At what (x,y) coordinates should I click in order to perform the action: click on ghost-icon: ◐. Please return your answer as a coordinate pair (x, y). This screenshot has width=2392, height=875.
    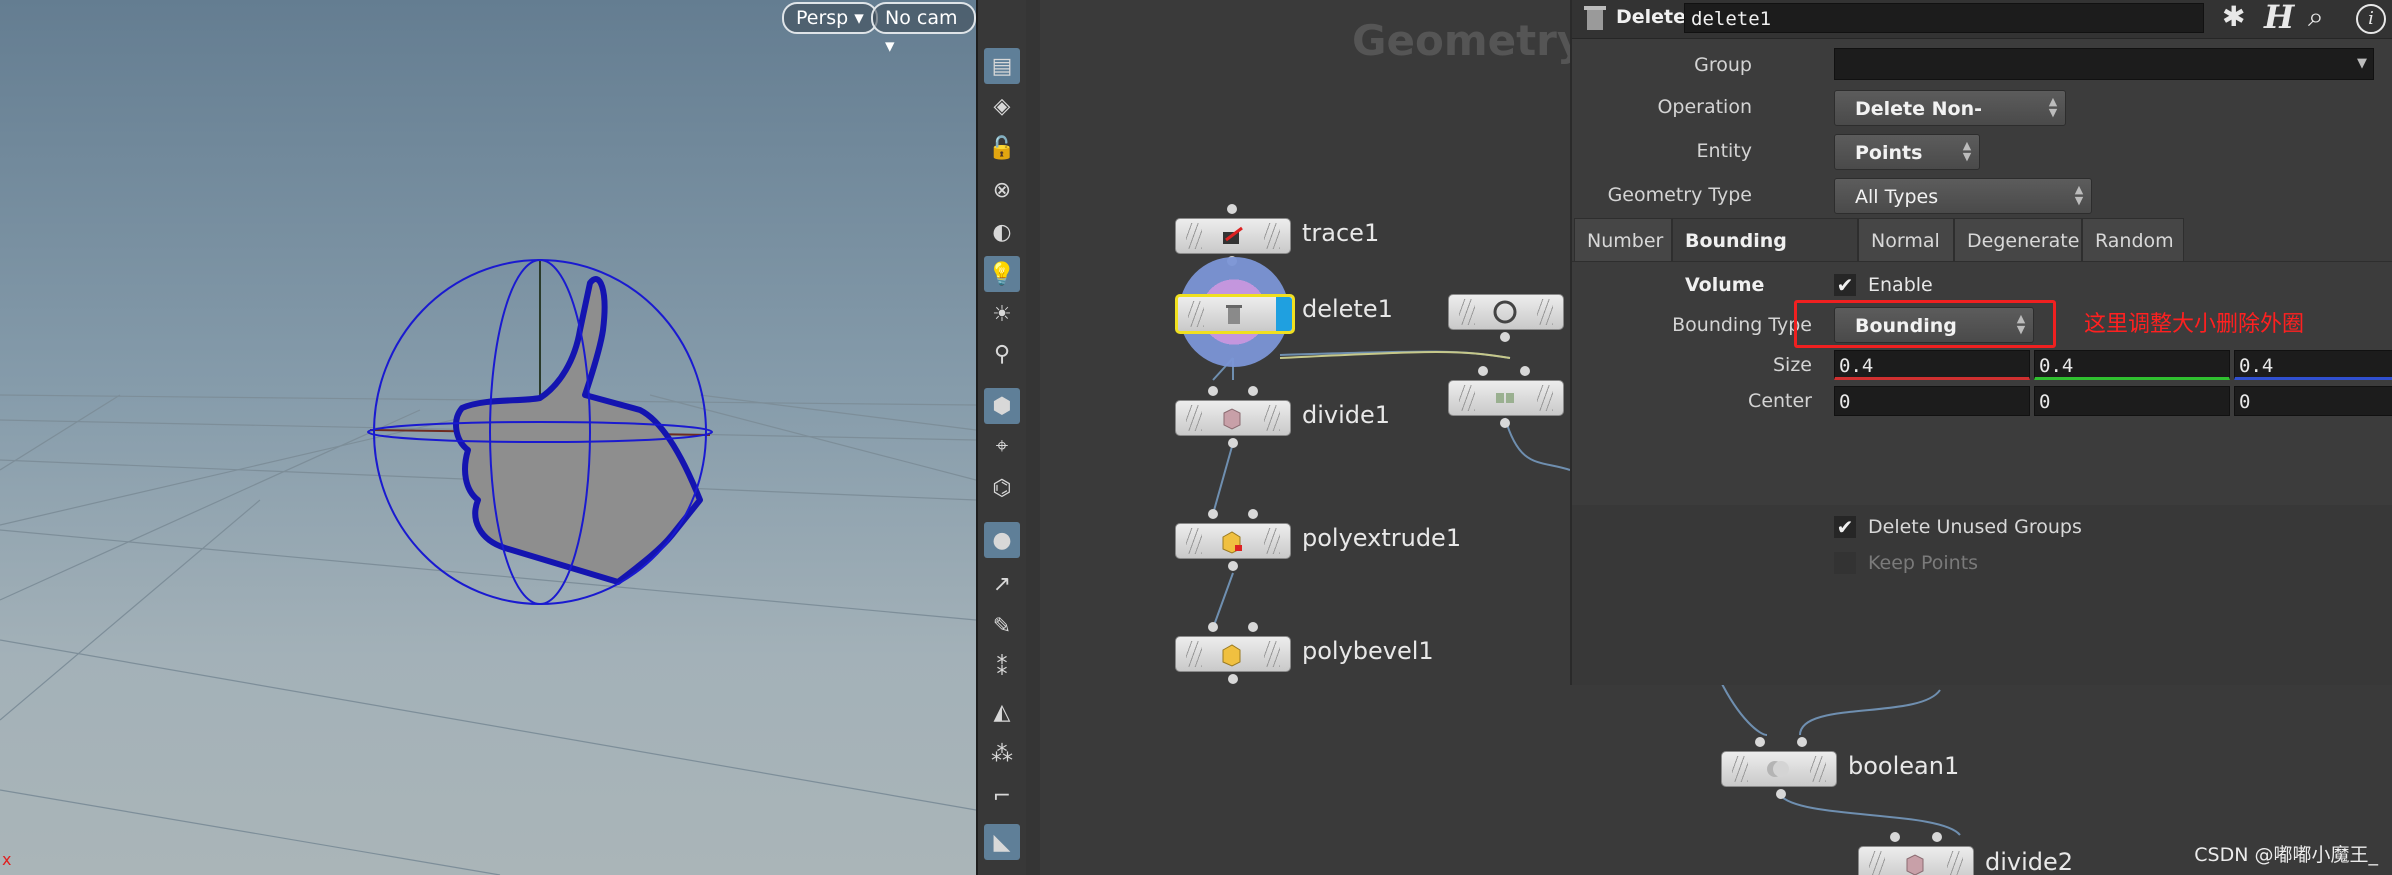
    Looking at the image, I should click on (1002, 232).